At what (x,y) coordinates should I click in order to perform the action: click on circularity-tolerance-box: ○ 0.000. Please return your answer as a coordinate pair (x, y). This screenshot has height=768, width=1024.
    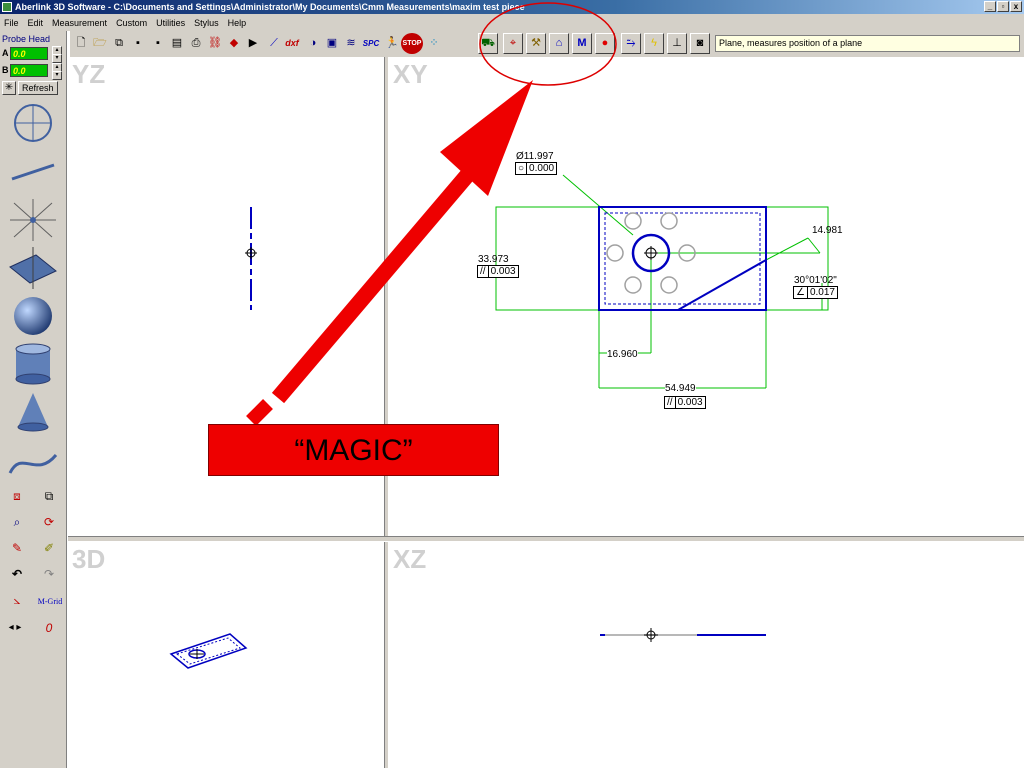
    Looking at the image, I should click on (536, 168).